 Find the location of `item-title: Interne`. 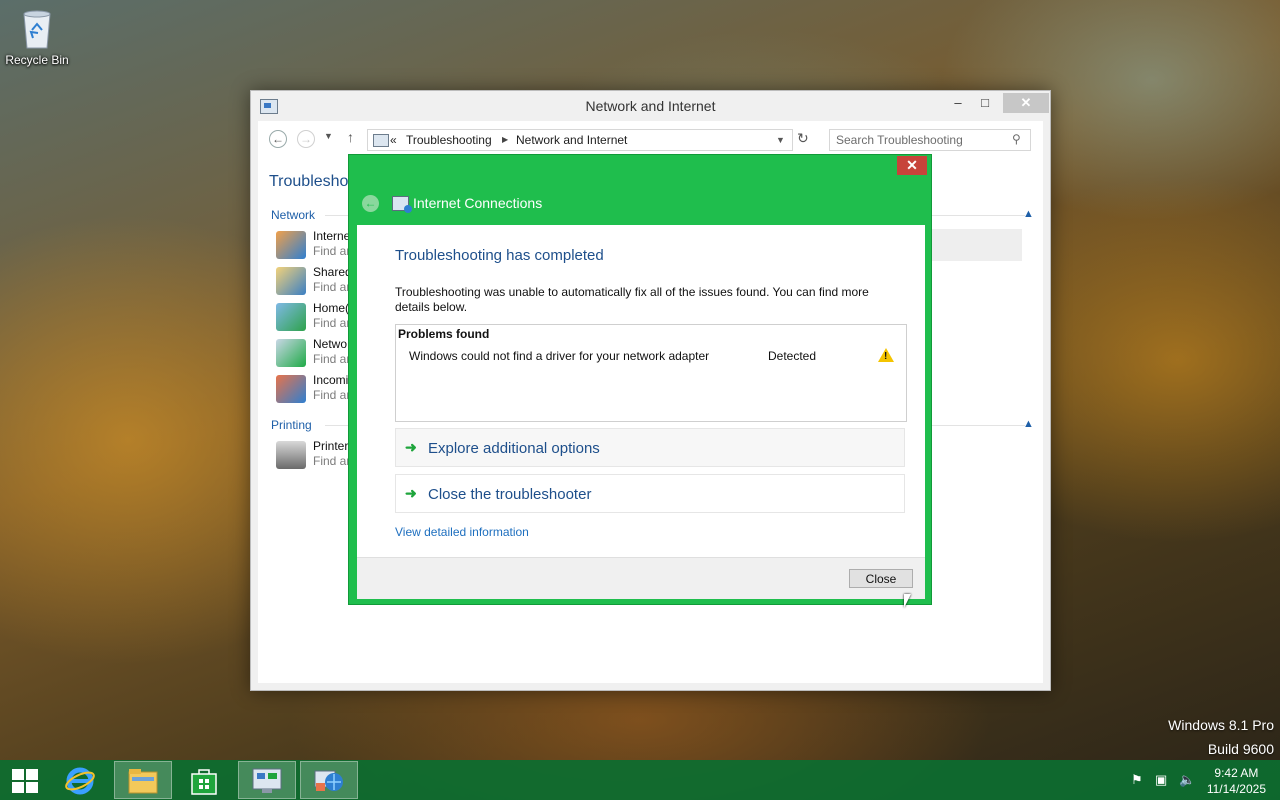

item-title: Interne is located at coordinates (332, 236).